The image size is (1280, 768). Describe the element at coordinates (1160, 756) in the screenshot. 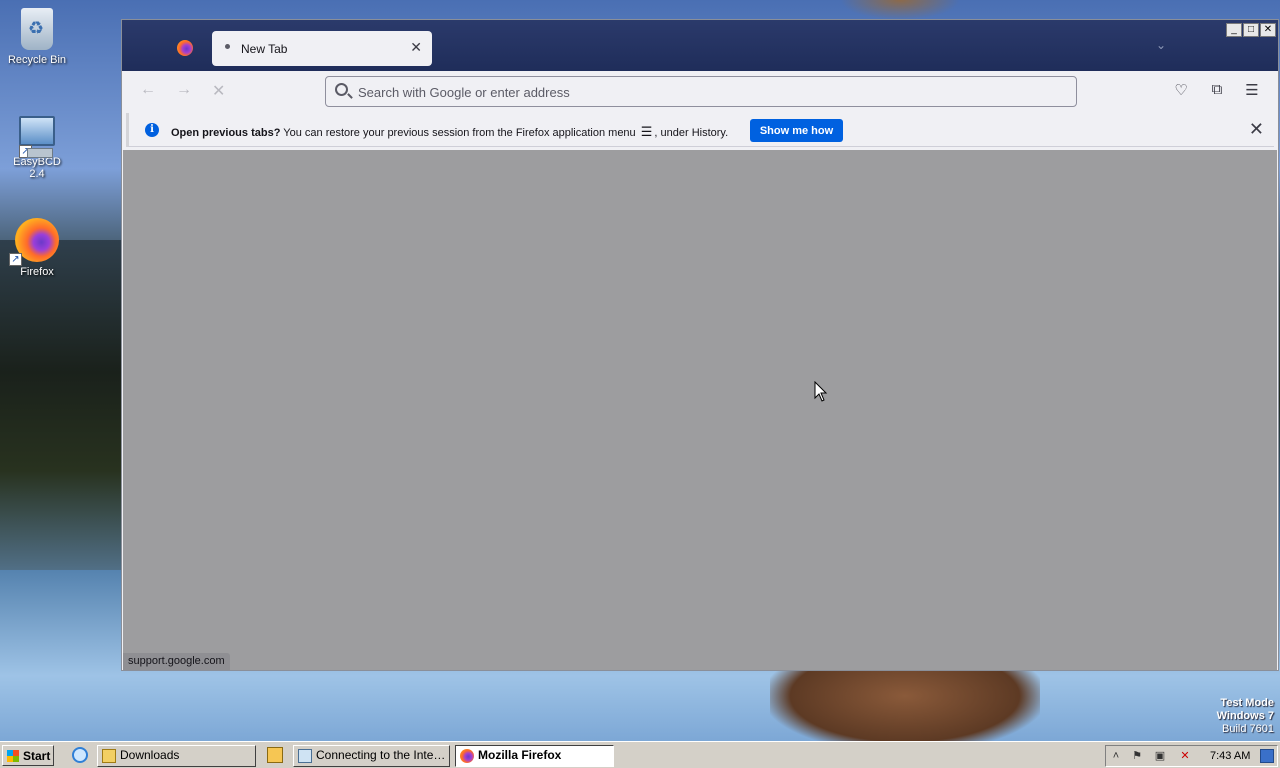

I see `network-icon: ▣` at that location.